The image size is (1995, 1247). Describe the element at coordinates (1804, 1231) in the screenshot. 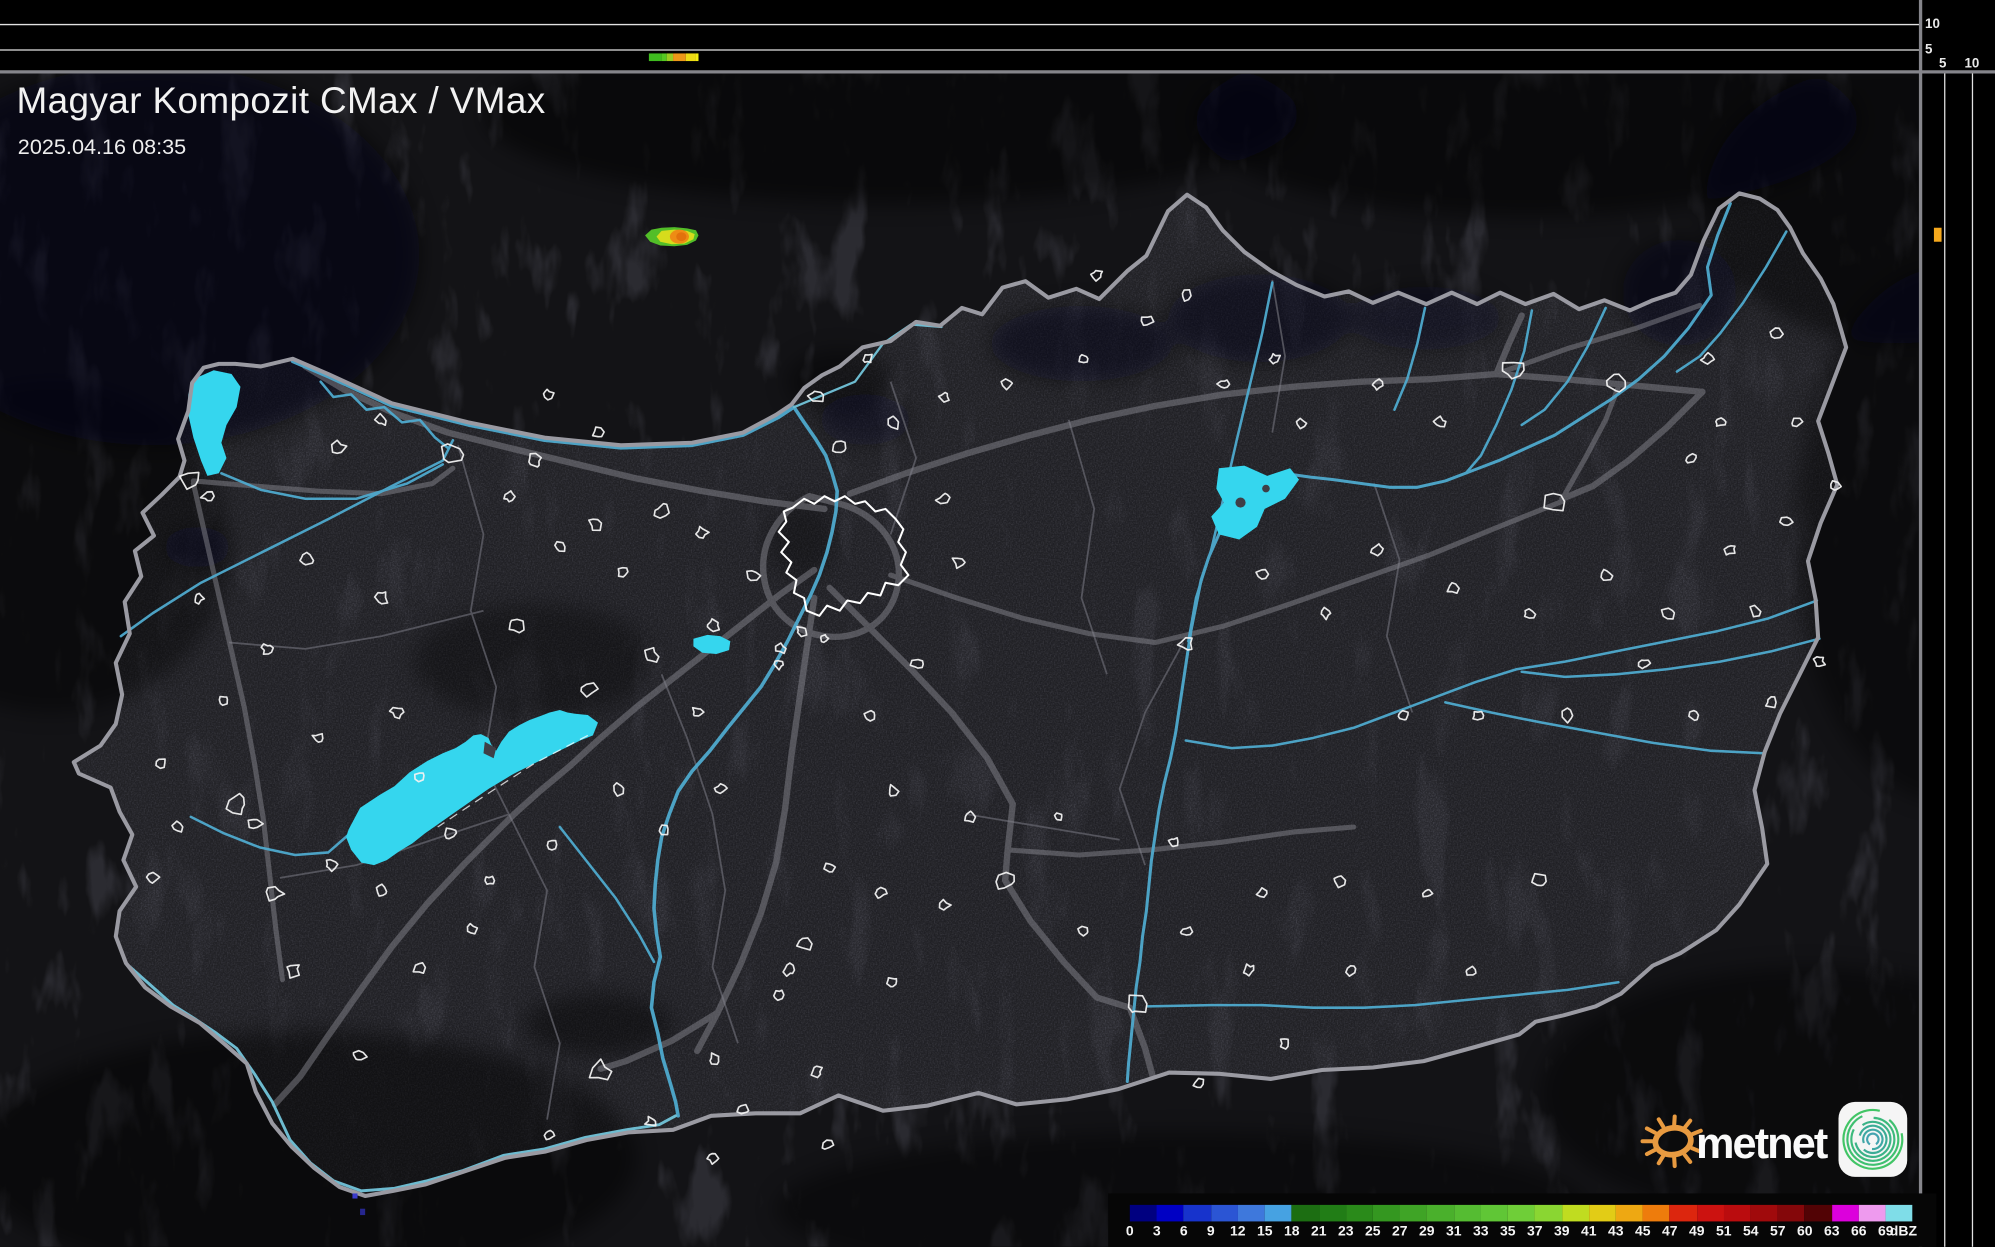

I see `colorbar-tick-label: 60` at that location.